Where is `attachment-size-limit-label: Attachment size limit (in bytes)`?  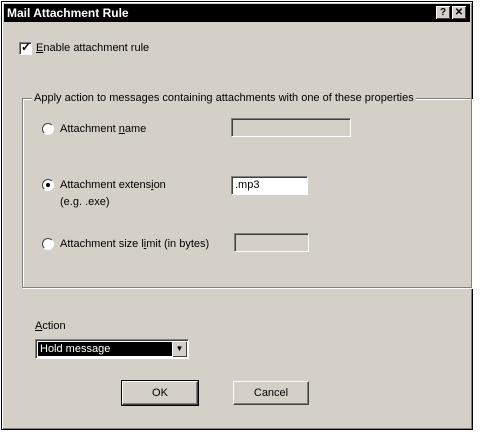 attachment-size-limit-label: Attachment size limit (in bytes) is located at coordinates (134, 244).